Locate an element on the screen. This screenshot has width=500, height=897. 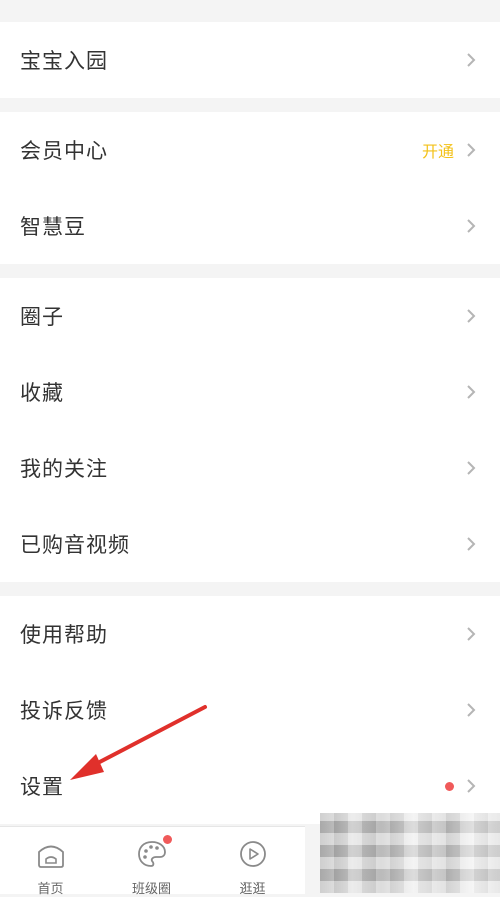
tab-class-circle: 班级圈 is located at coordinates (151, 862).